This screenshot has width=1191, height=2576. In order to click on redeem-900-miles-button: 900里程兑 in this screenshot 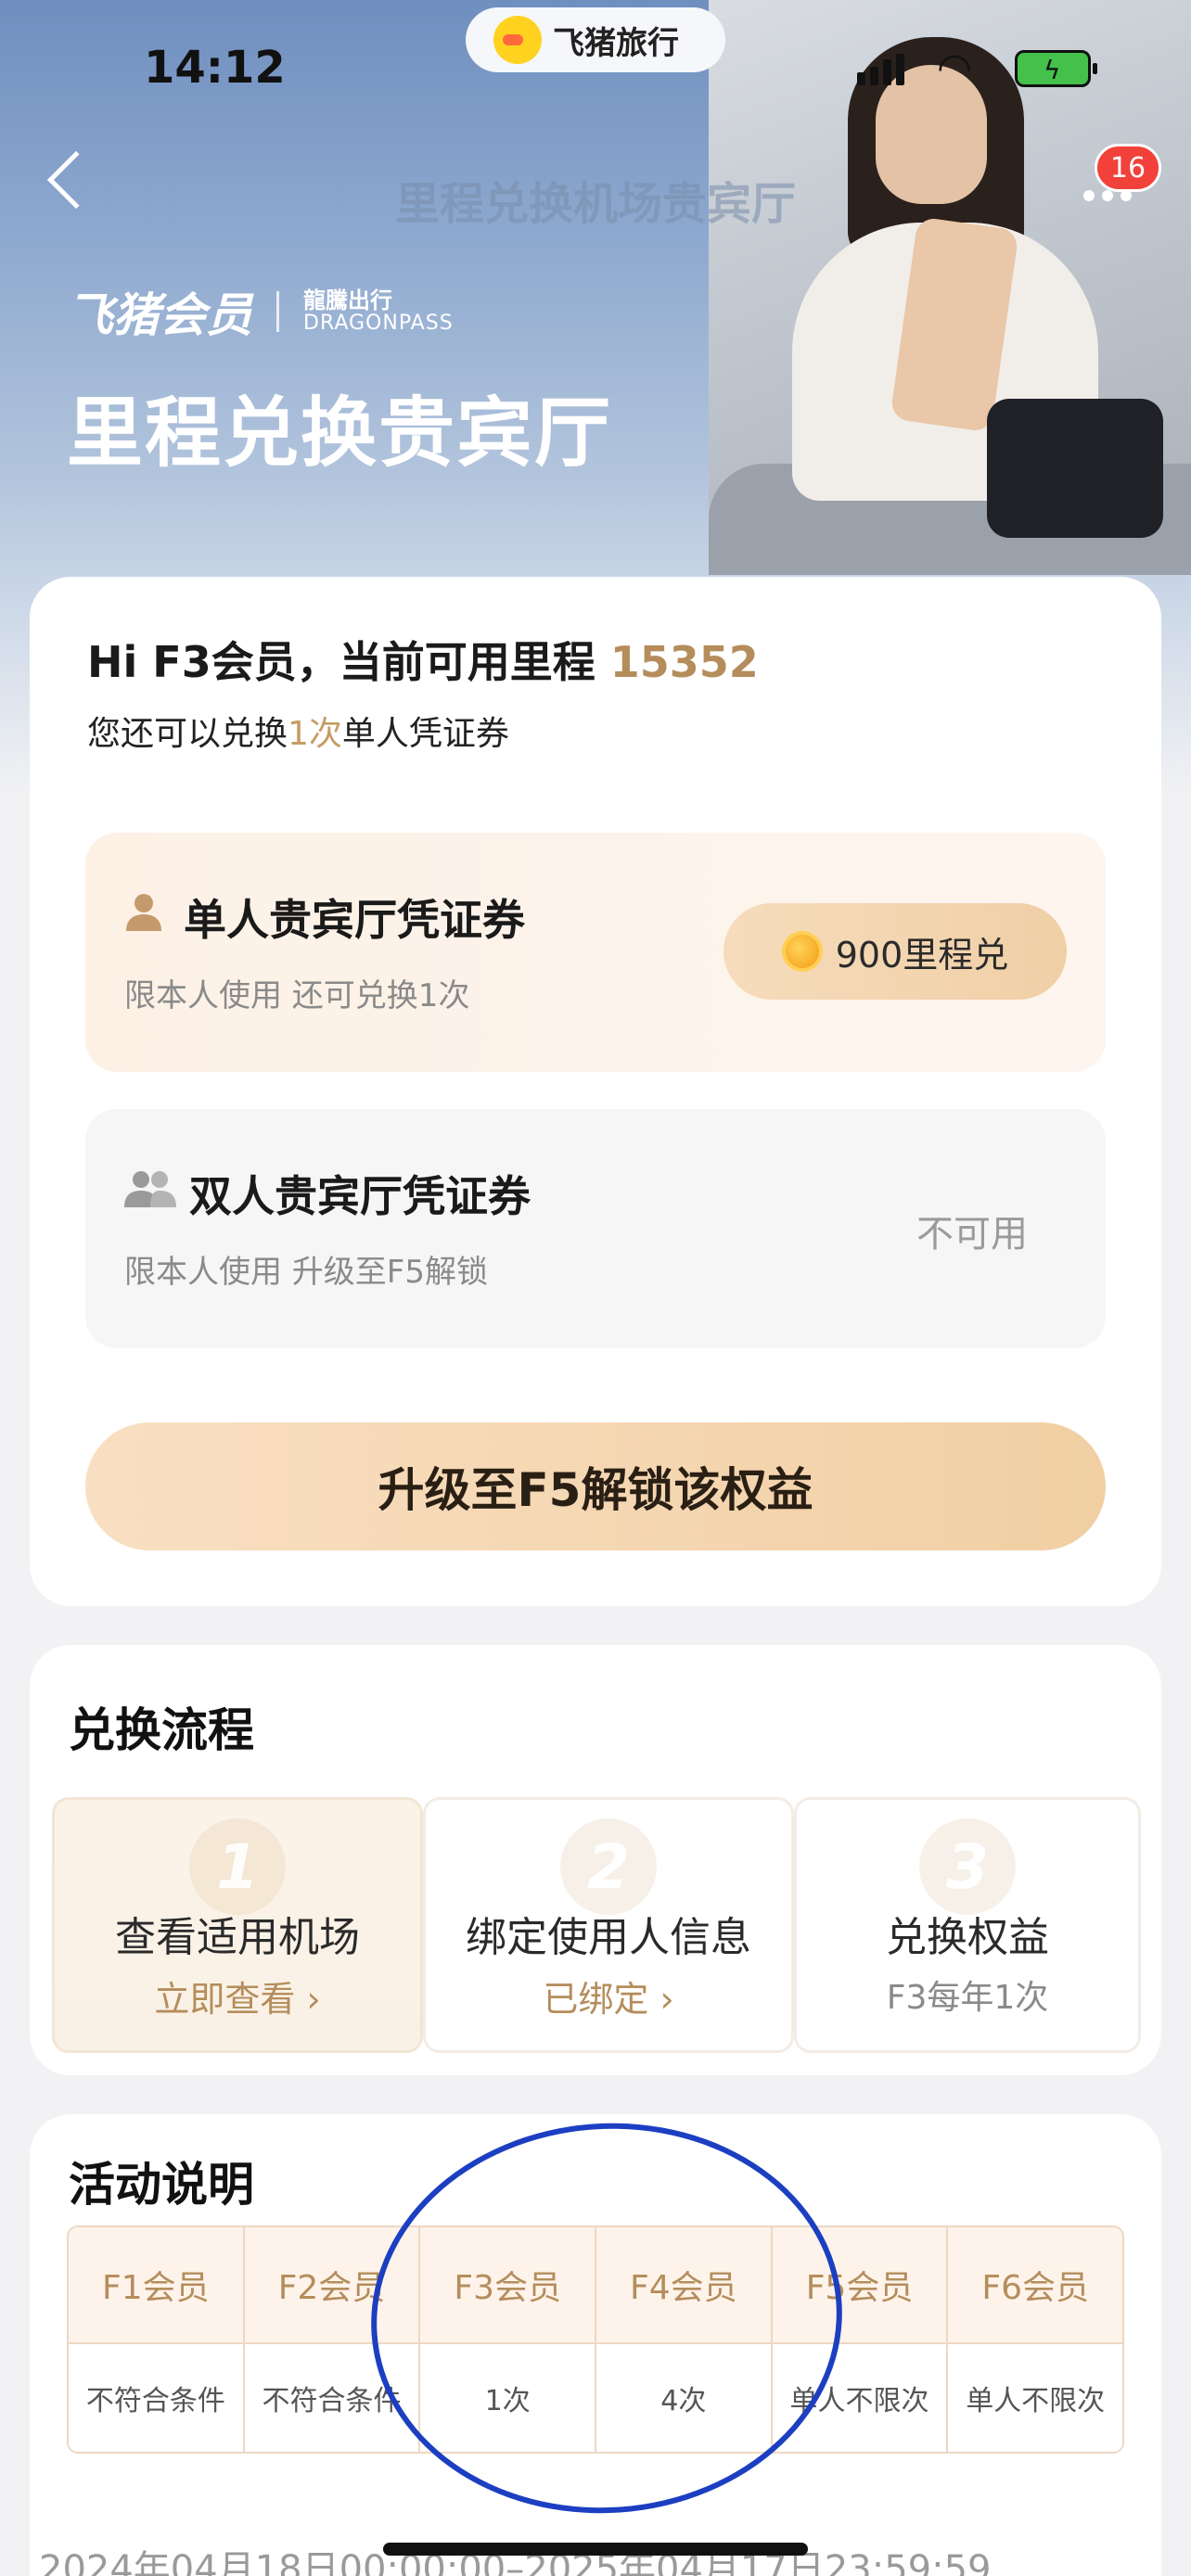, I will do `click(895, 951)`.